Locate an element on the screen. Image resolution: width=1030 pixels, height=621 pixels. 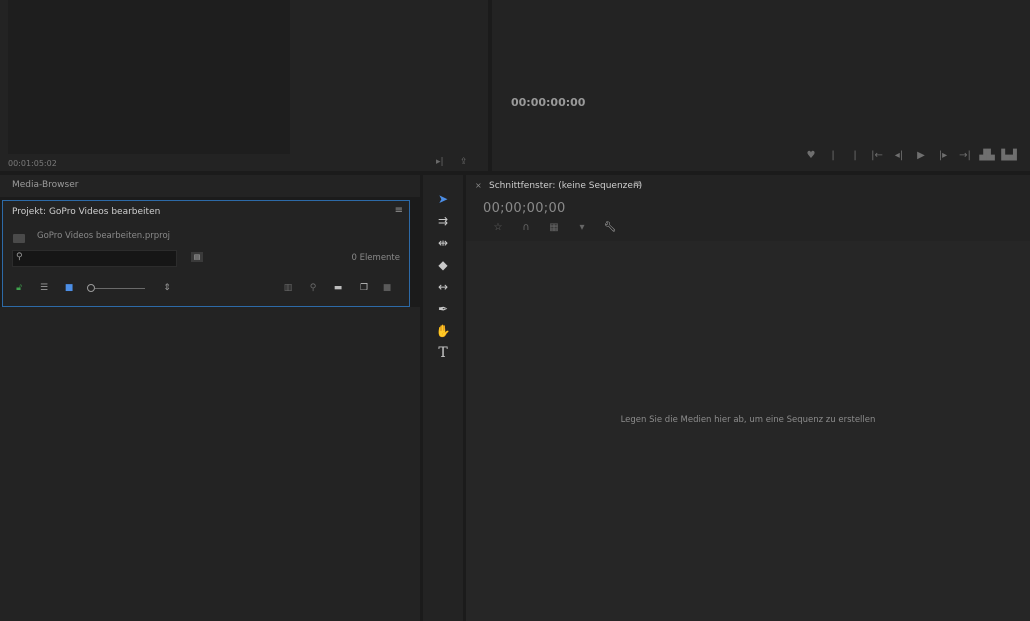
project-toolbar: 🔓︎ ☰ ■ ⇕ ▥ ⚲ ▬ ❐ ■ is located at coordinates (207, 289).